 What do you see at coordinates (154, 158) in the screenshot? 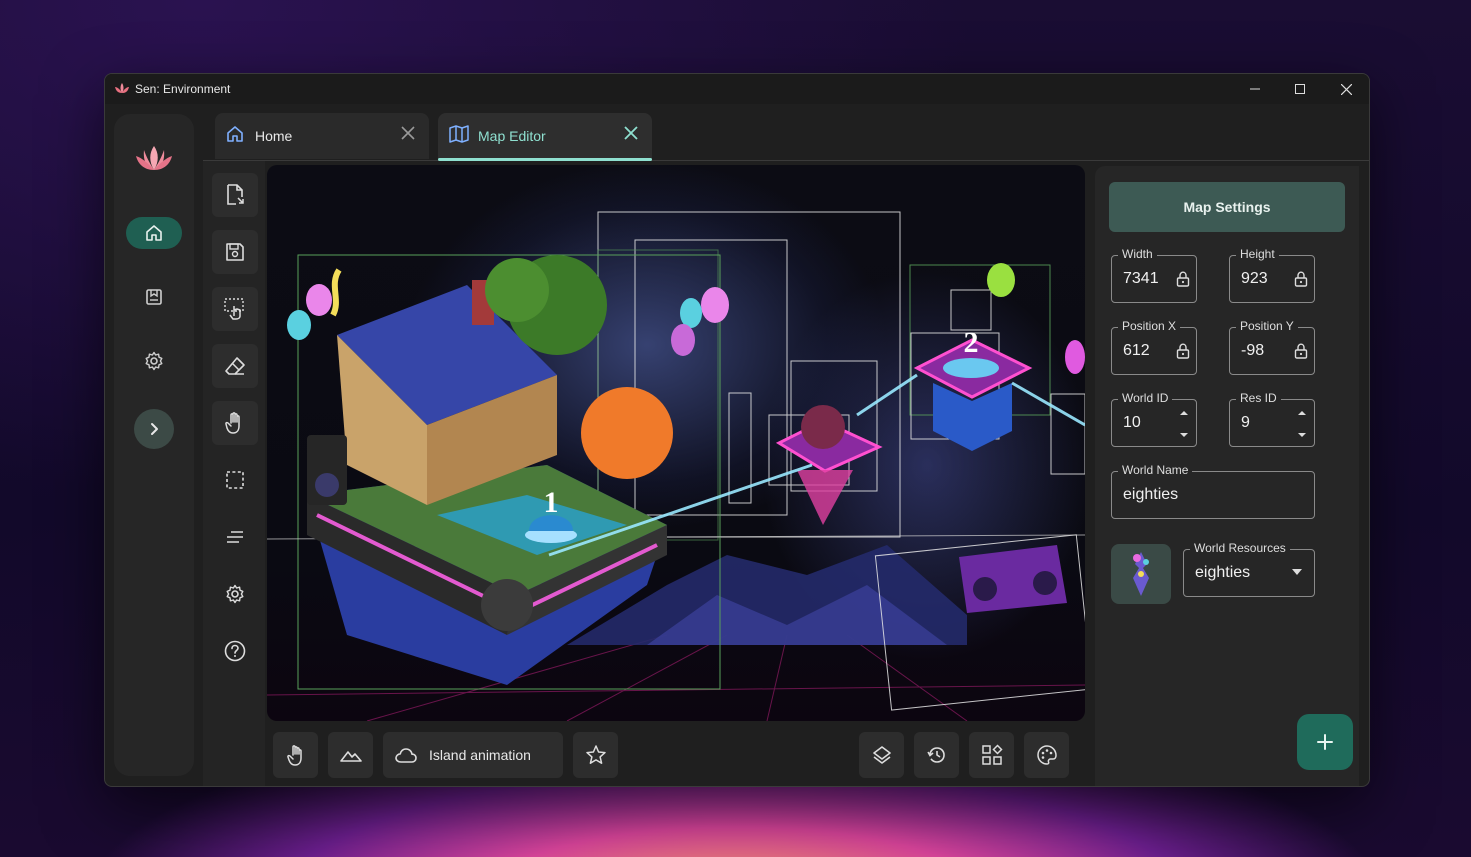
I see `lotus-logo` at bounding box center [154, 158].